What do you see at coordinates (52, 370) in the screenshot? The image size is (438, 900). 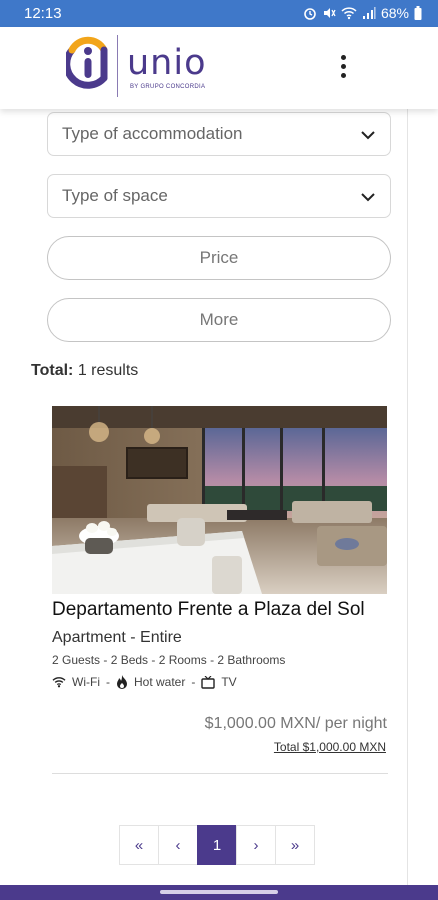 I see `results-total-label: Total:` at bounding box center [52, 370].